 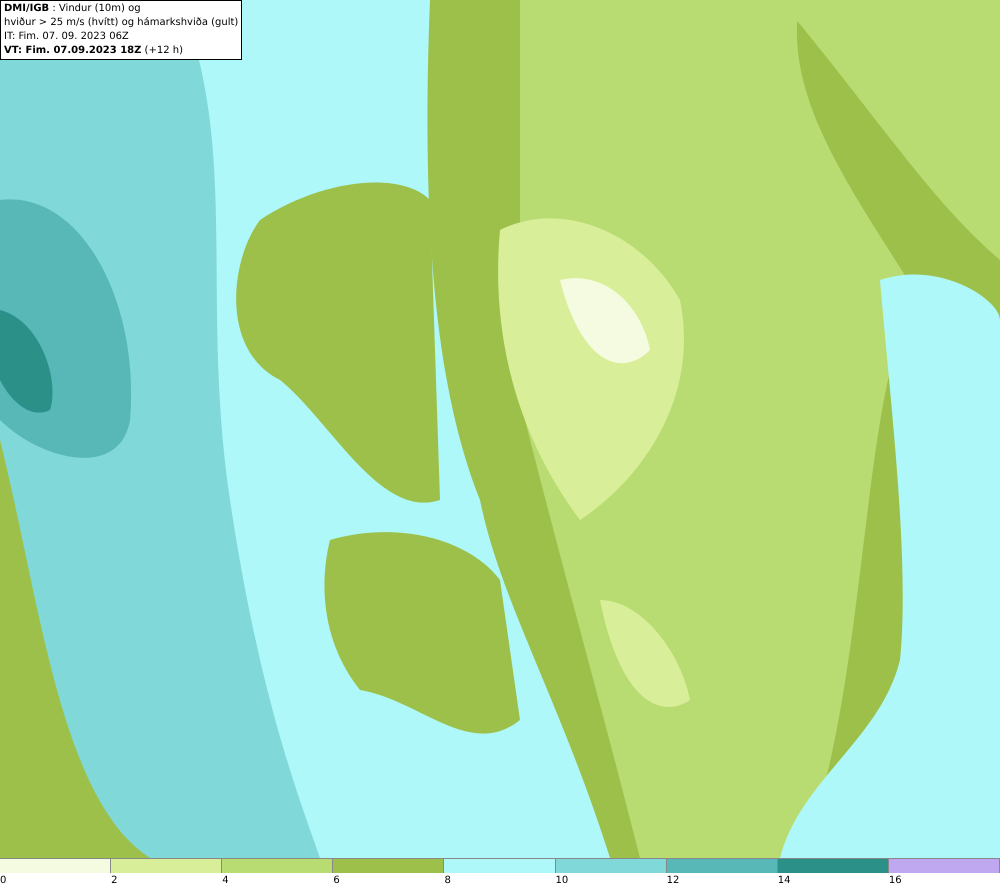 What do you see at coordinates (4, 880) in the screenshot?
I see `legend-label: 0` at bounding box center [4, 880].